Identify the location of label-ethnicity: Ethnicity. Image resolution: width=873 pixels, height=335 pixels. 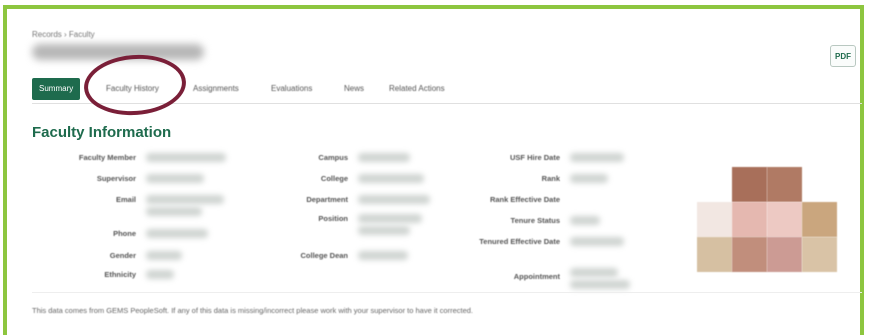
(120, 274).